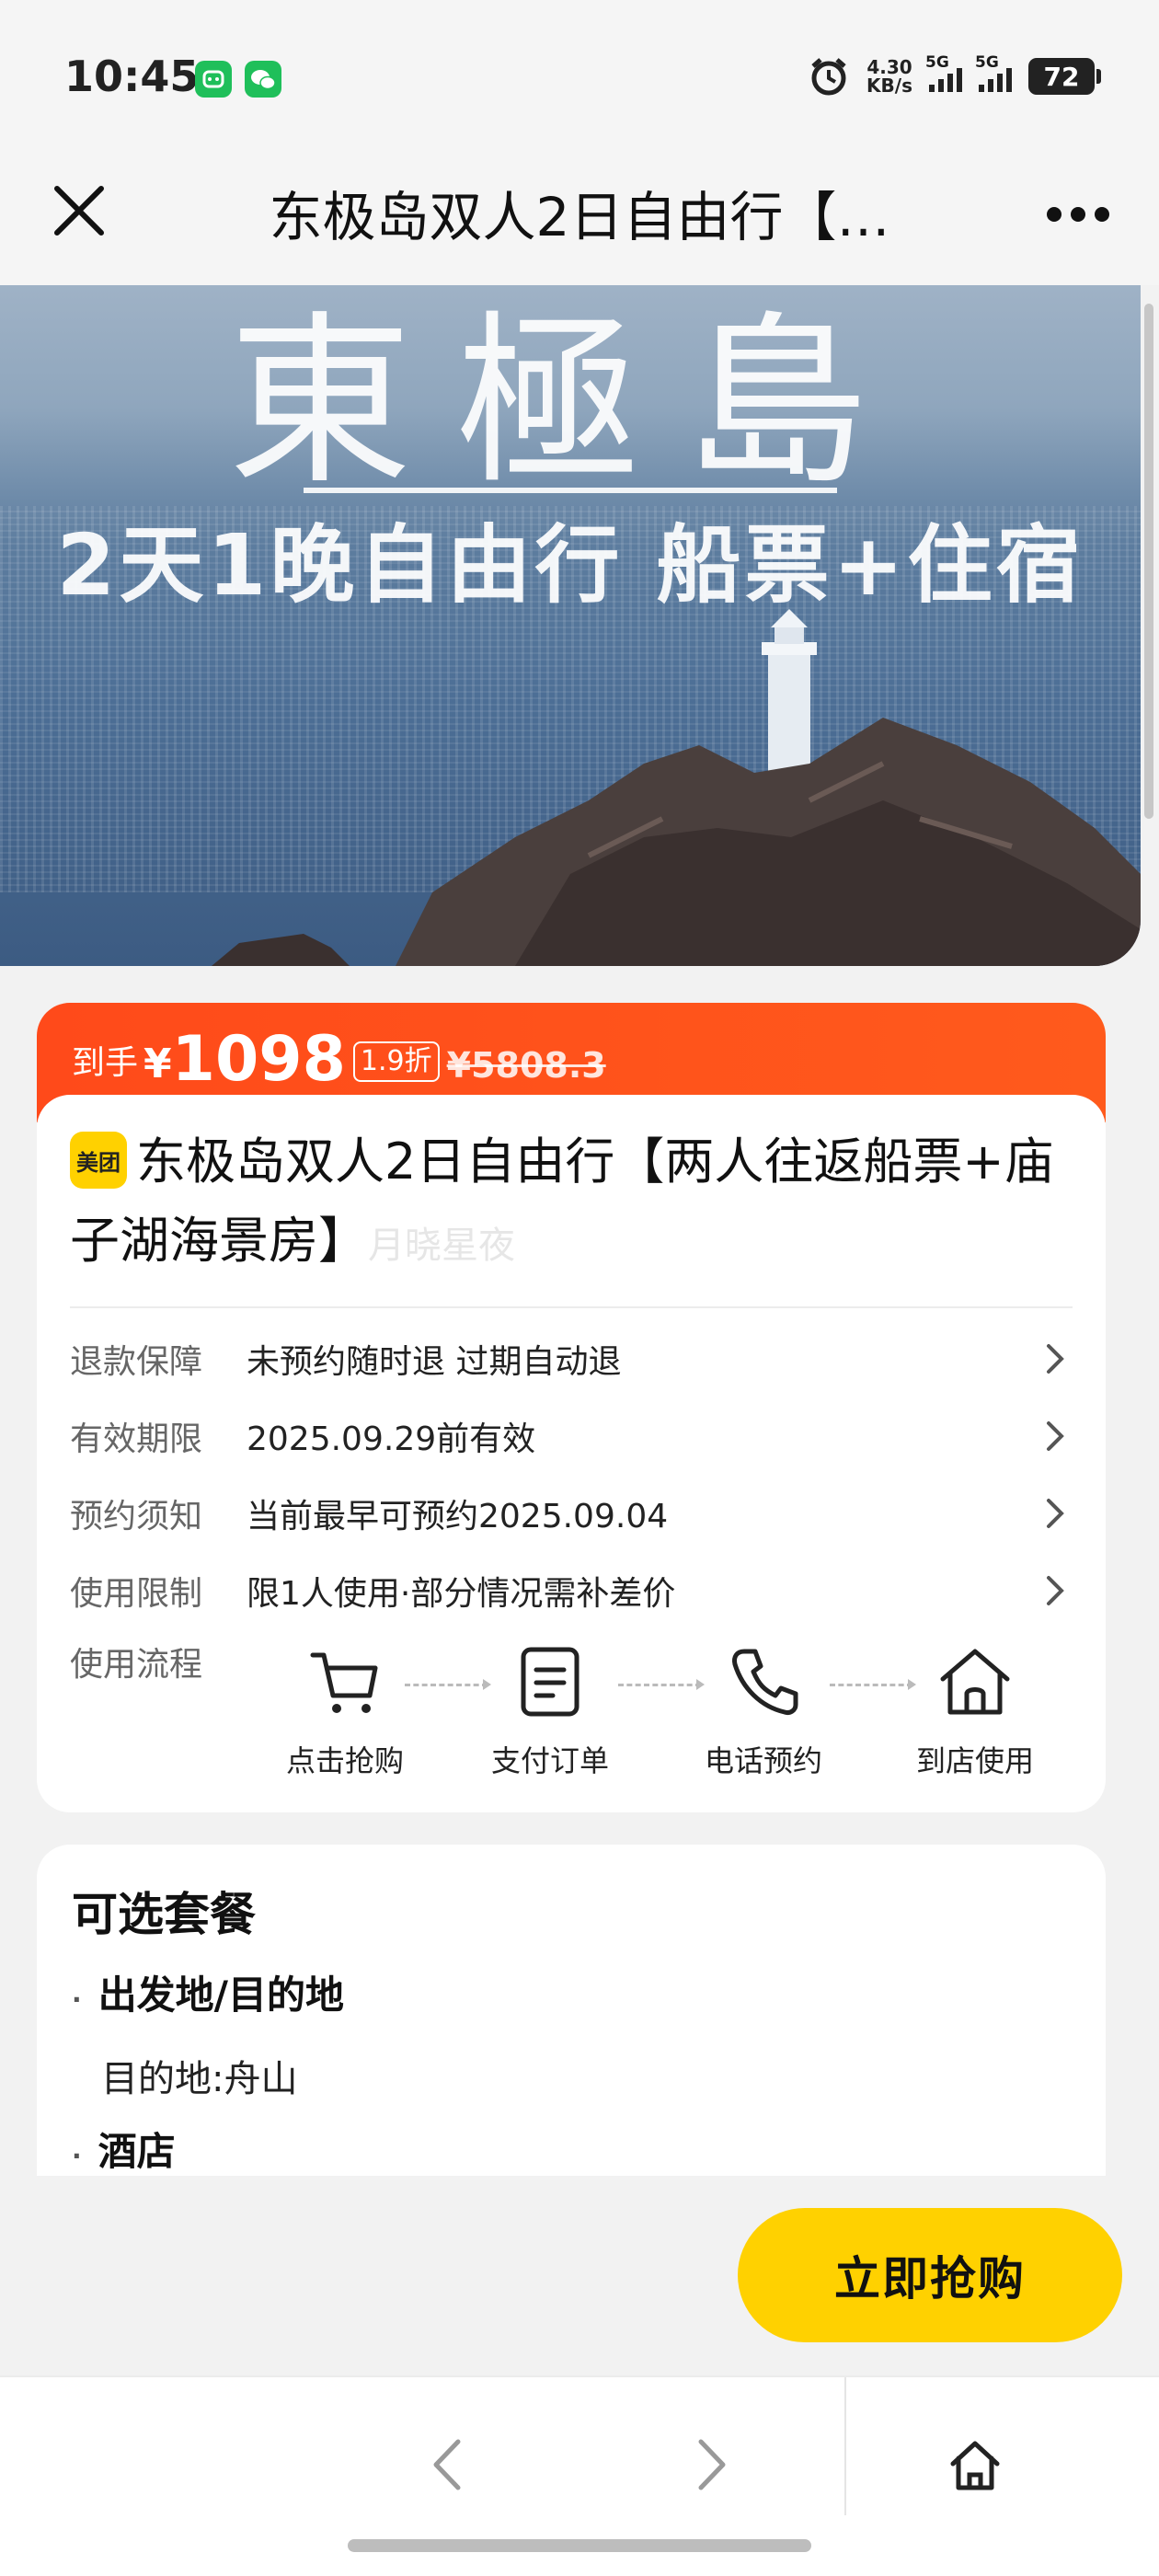 The width and height of the screenshot is (1159, 2576). What do you see at coordinates (845, 2446) in the screenshot?
I see `nav-separator` at bounding box center [845, 2446].